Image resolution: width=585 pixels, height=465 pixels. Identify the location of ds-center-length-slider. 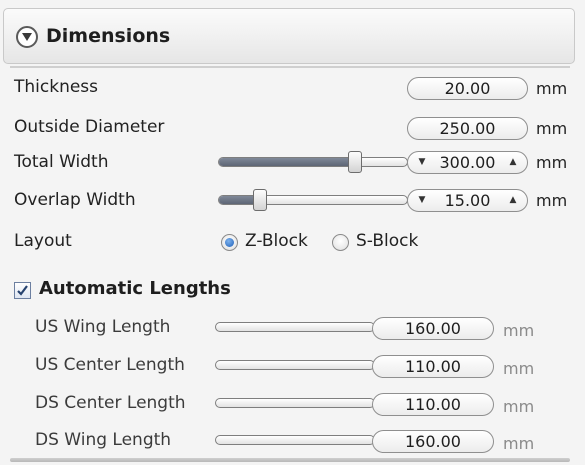
(295, 403).